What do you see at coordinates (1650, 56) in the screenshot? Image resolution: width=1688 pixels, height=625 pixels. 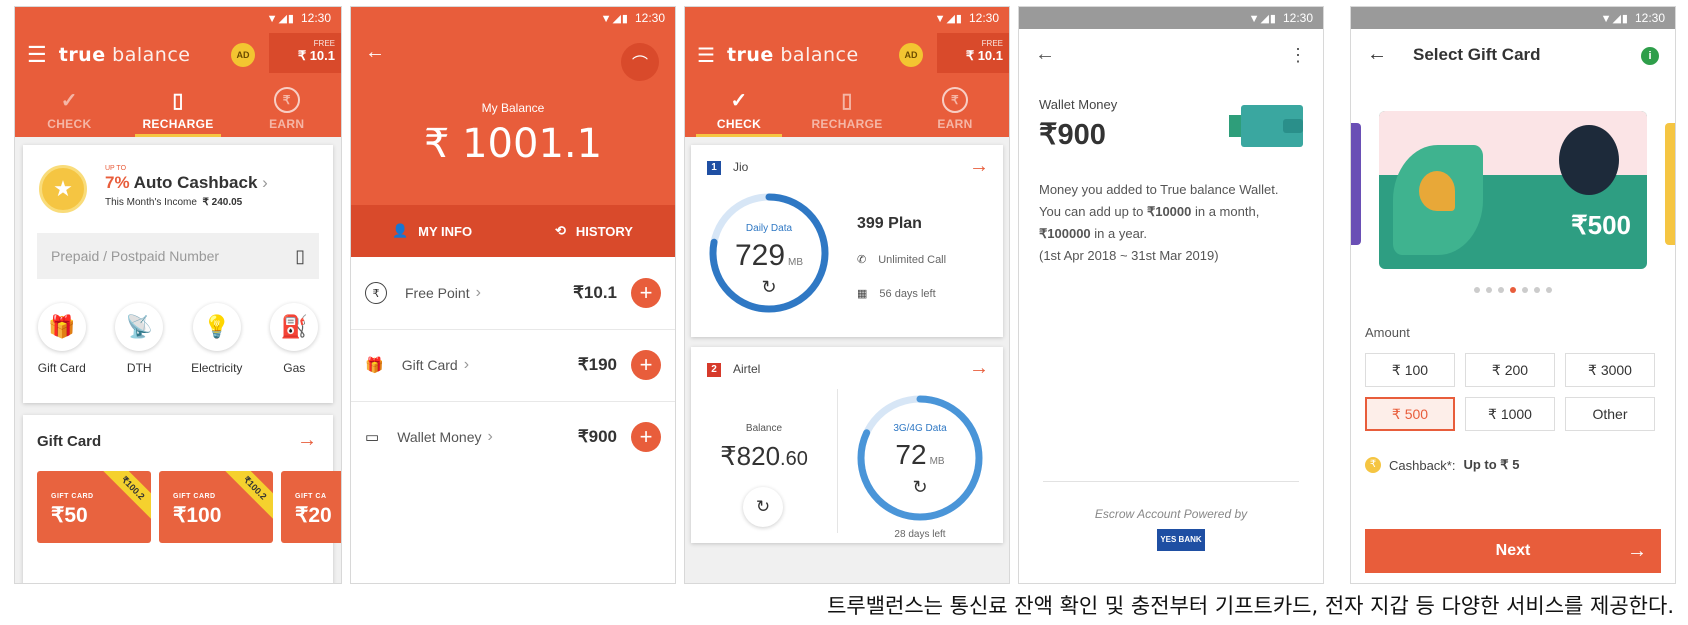 I see `info-icon: i` at bounding box center [1650, 56].